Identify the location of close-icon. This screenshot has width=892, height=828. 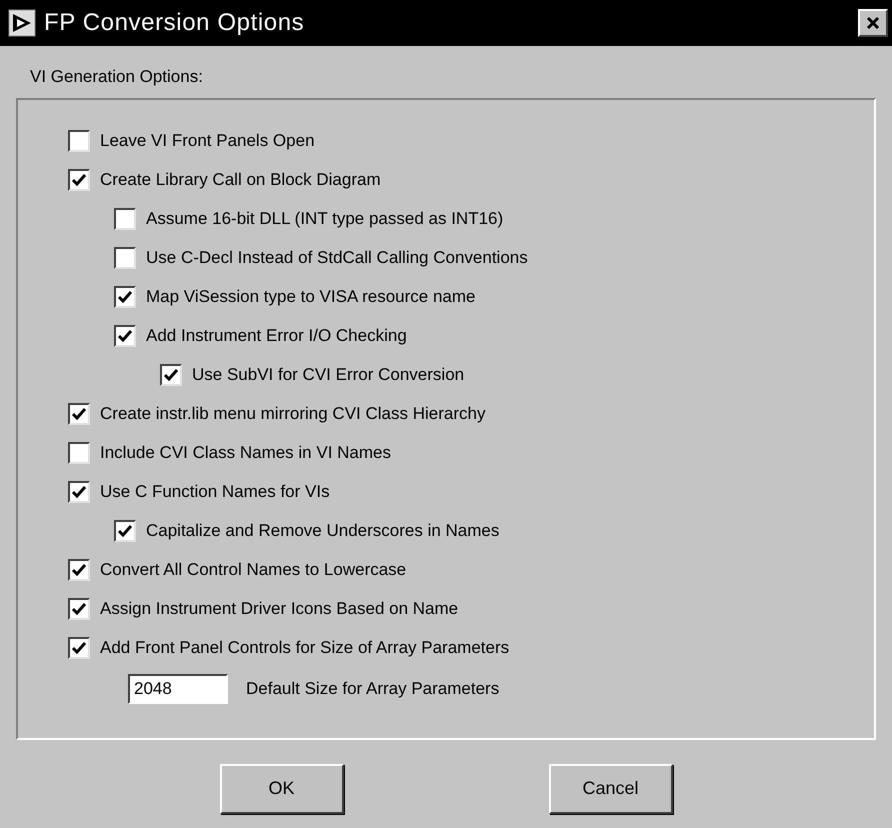
(873, 23).